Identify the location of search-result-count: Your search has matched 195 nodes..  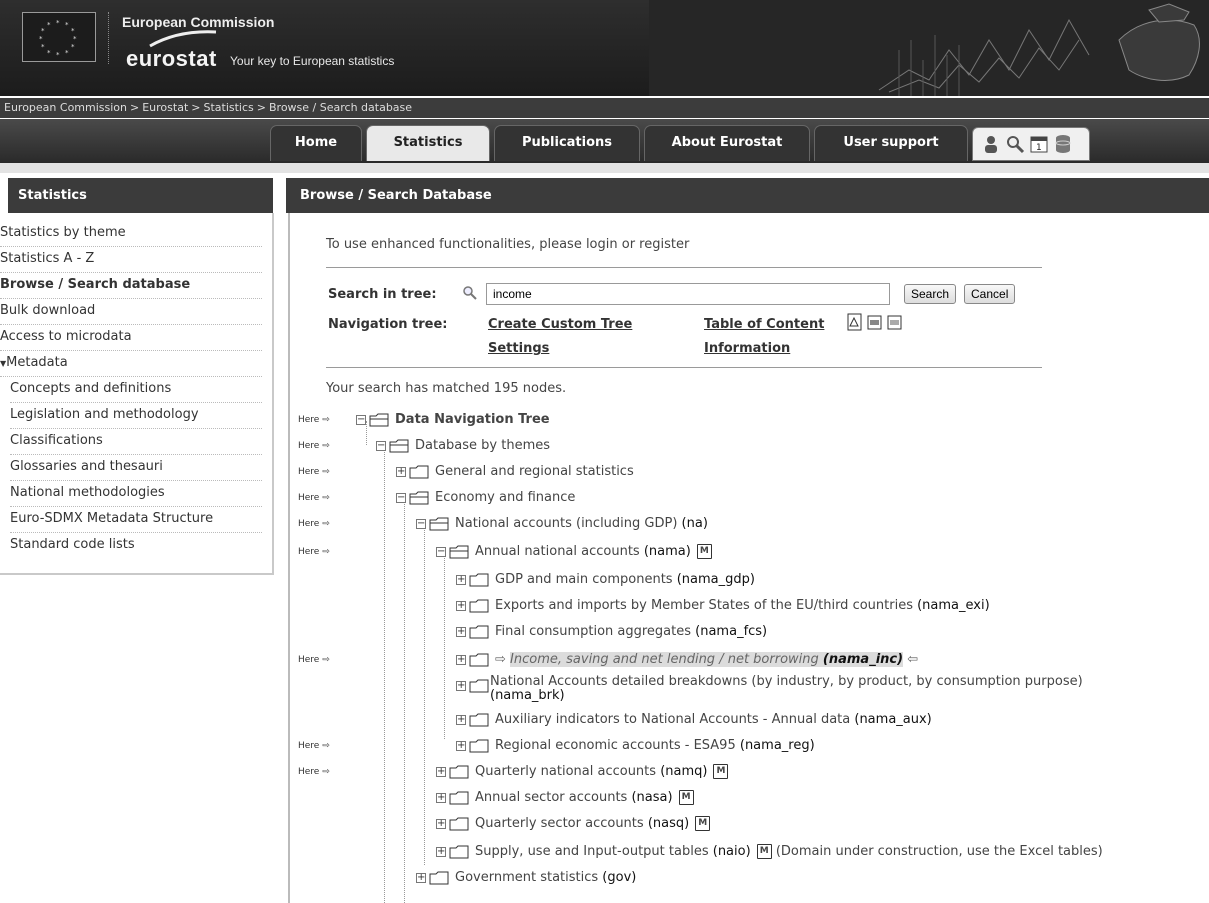
(446, 388).